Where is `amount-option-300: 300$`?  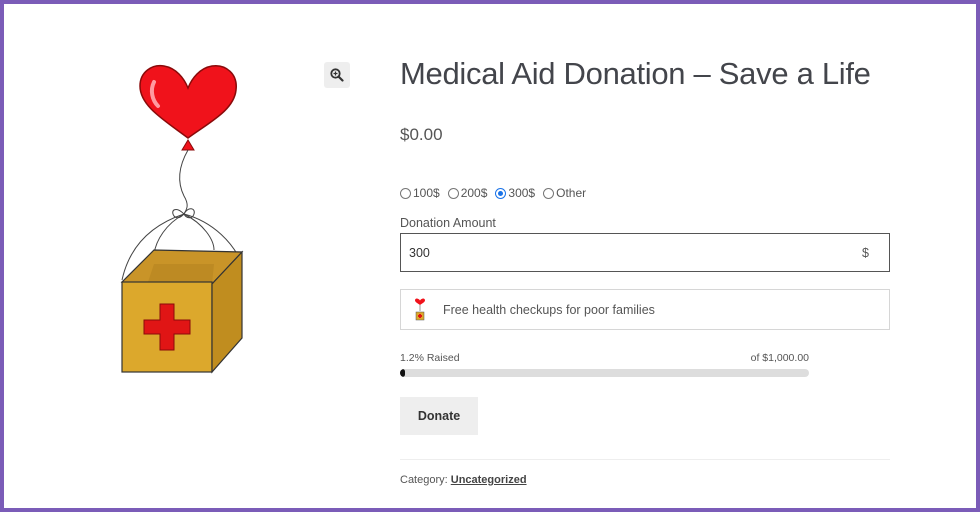
amount-option-300: 300$ is located at coordinates (515, 193).